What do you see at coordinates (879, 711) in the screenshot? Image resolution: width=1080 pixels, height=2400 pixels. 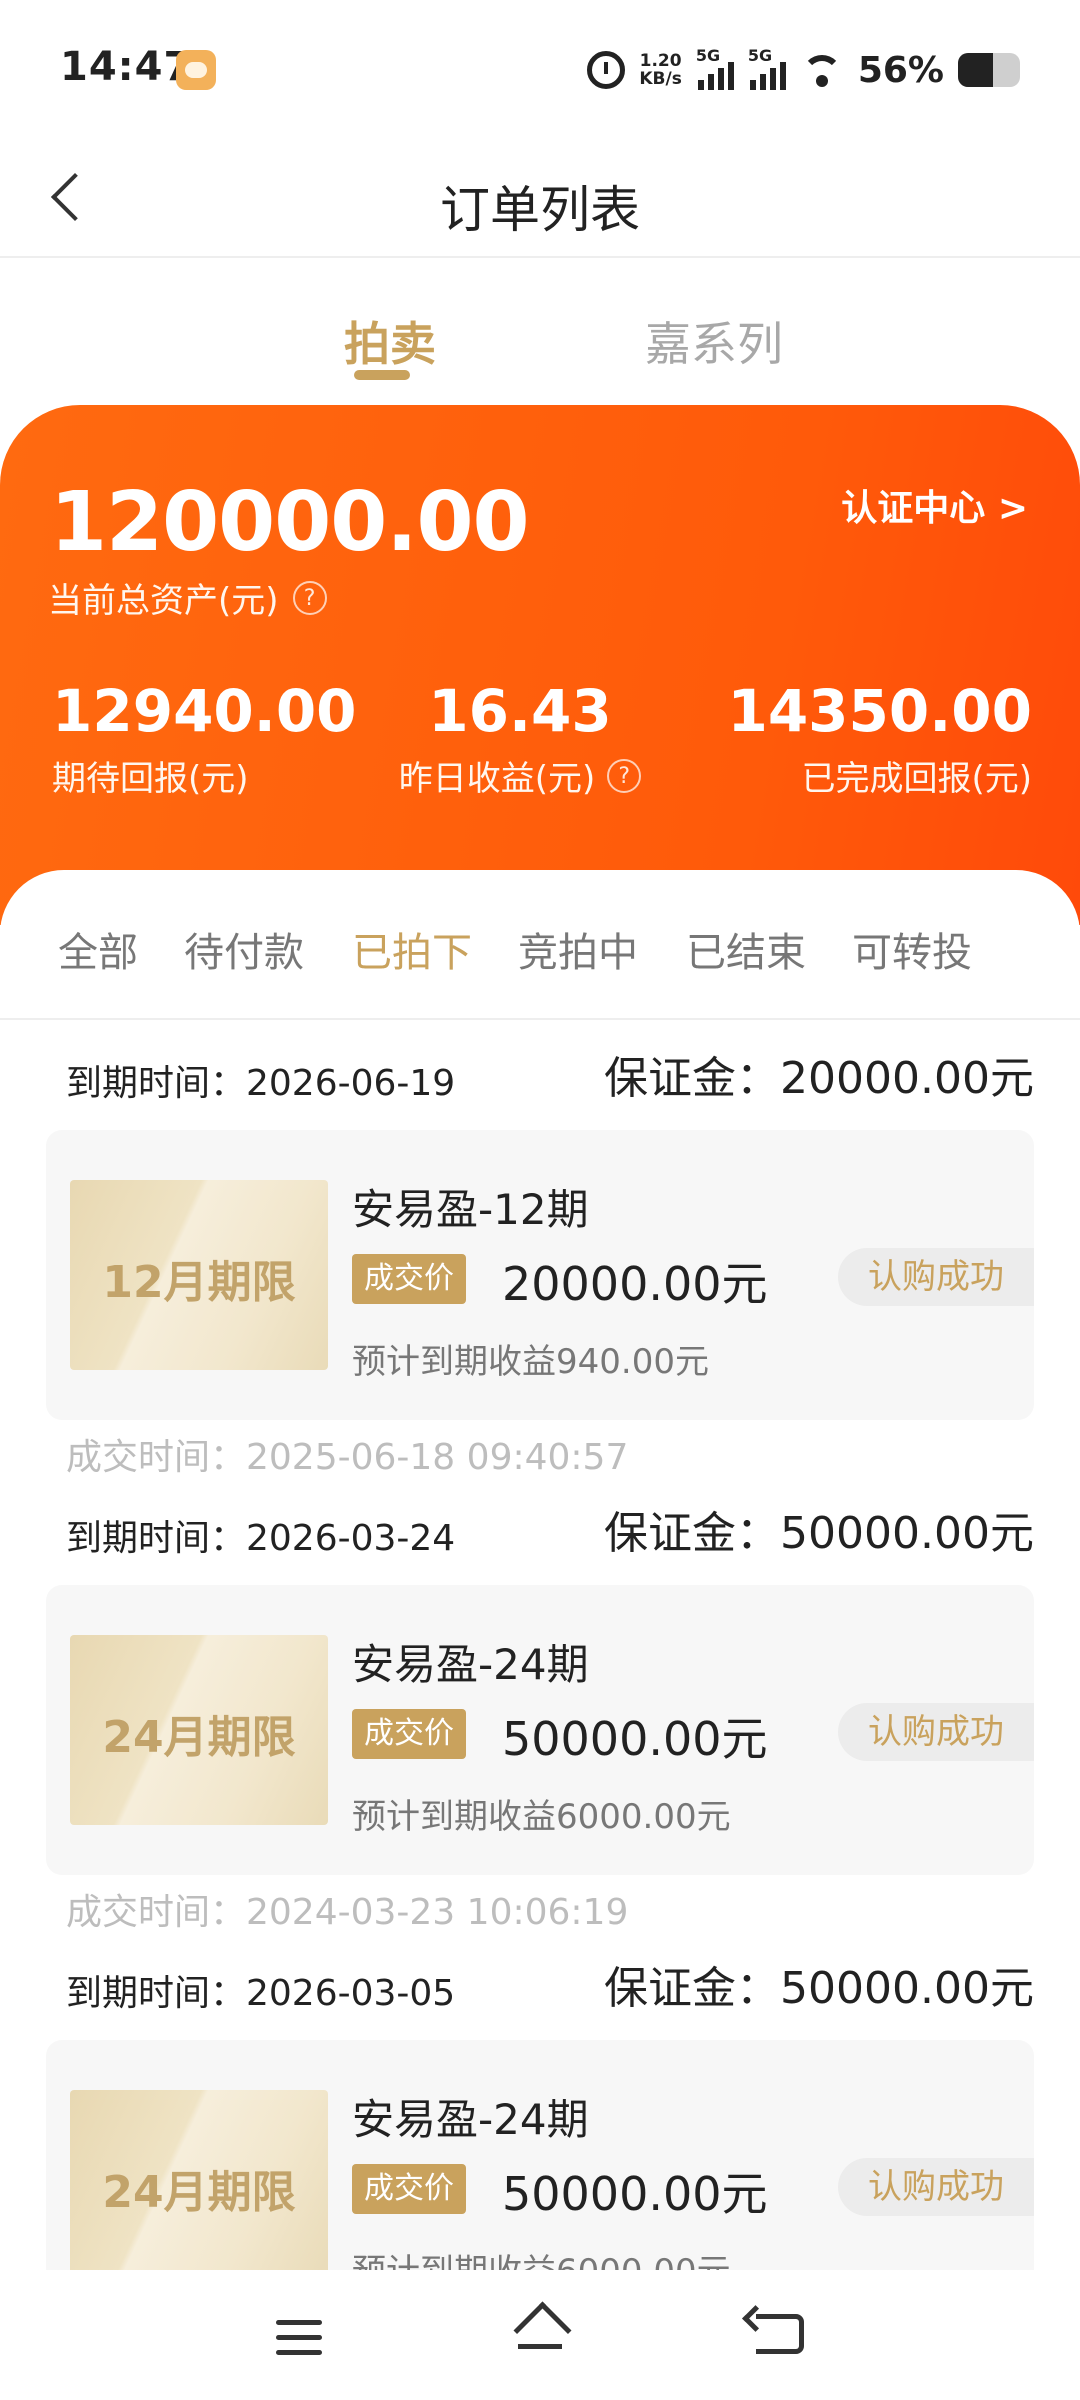 I see `completed-return-value: 14350.00` at bounding box center [879, 711].